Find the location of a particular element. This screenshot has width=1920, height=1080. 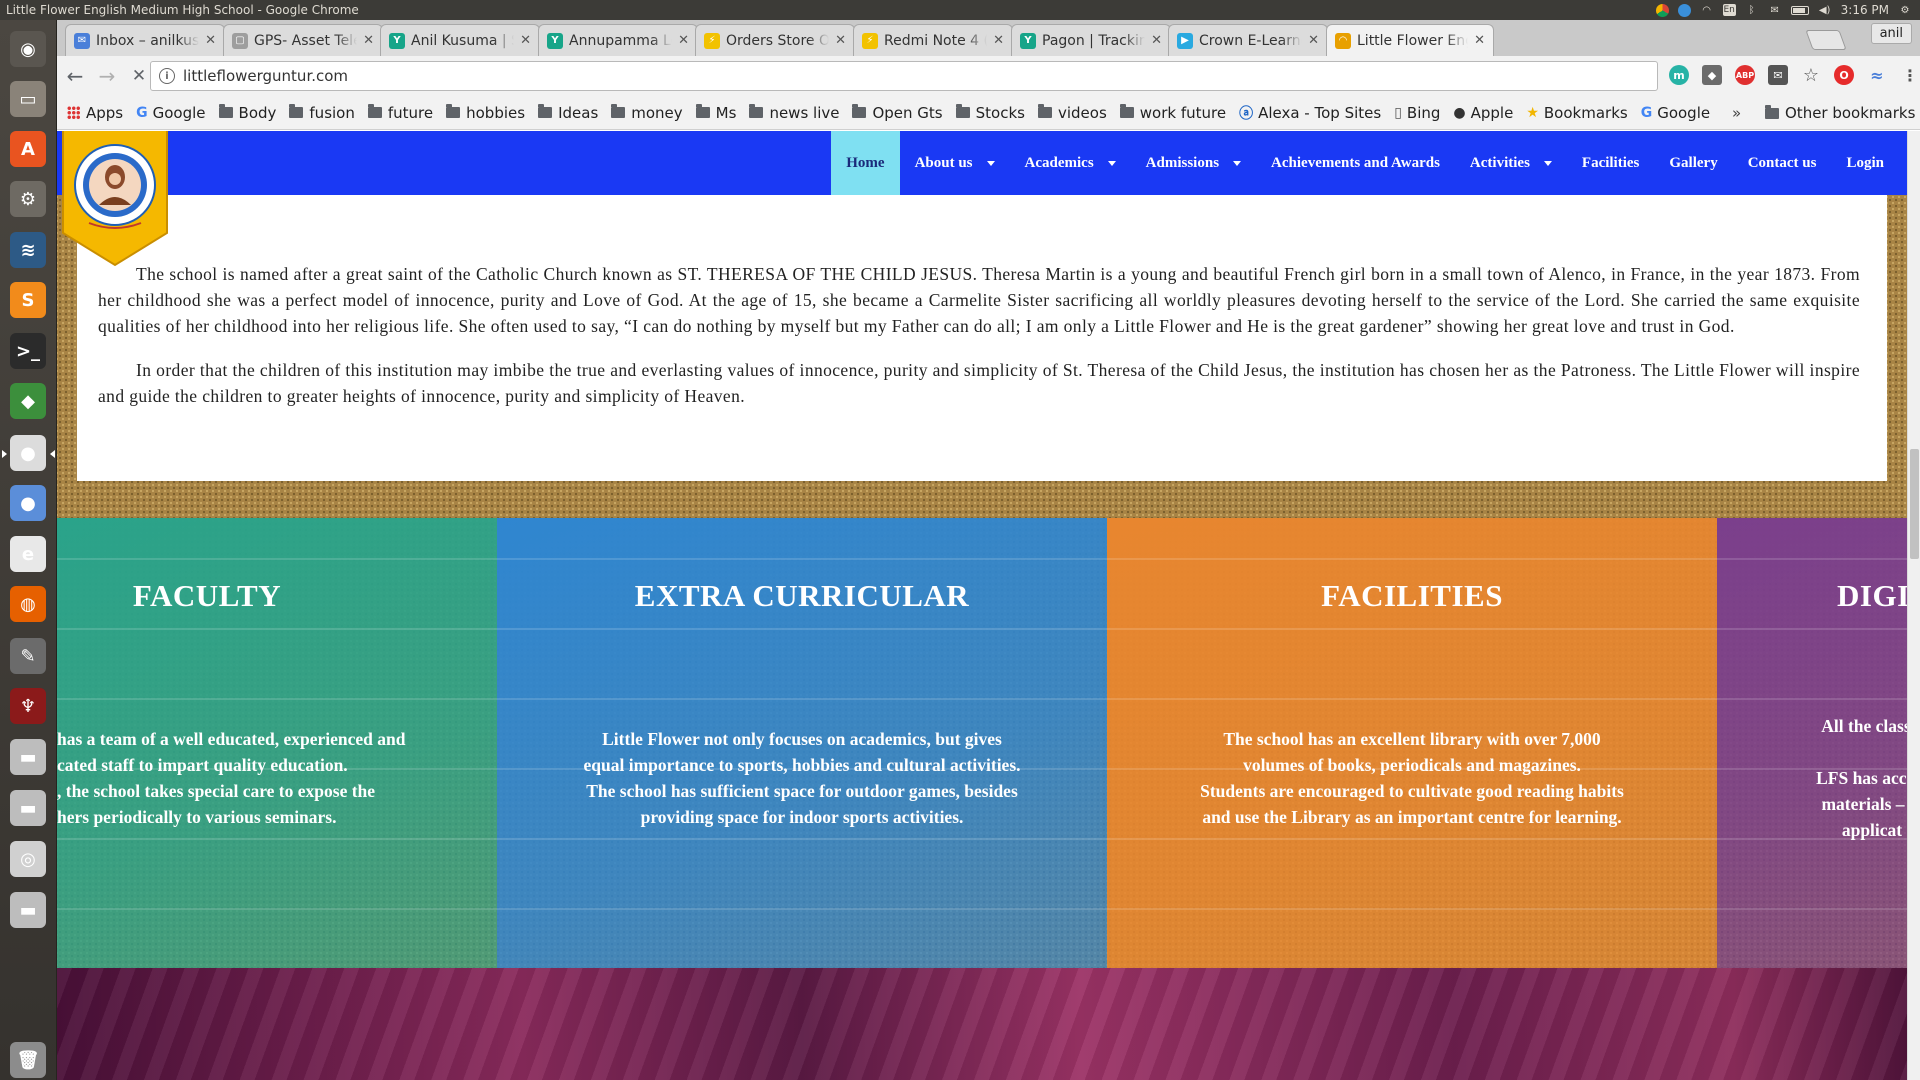

bluetooth-icon: ᛒ is located at coordinates (1752, 10).